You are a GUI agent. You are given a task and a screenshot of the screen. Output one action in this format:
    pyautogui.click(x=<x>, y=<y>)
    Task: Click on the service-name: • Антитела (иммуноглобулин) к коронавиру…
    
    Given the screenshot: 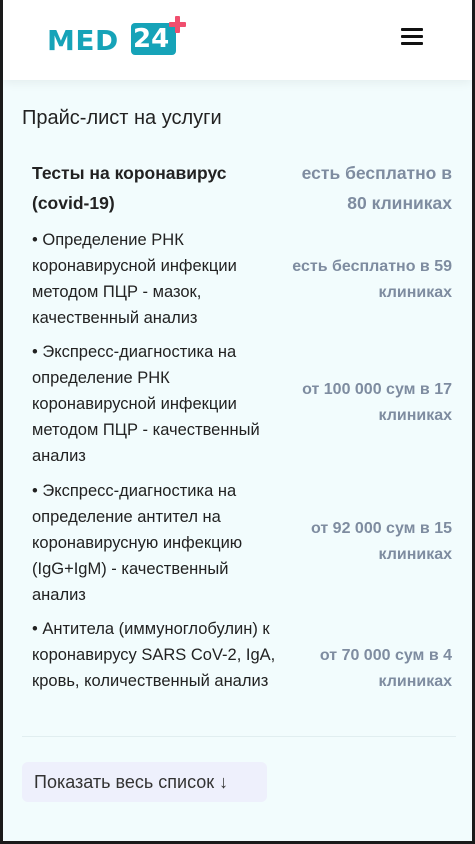 What is the action you would take?
    pyautogui.click(x=157, y=655)
    